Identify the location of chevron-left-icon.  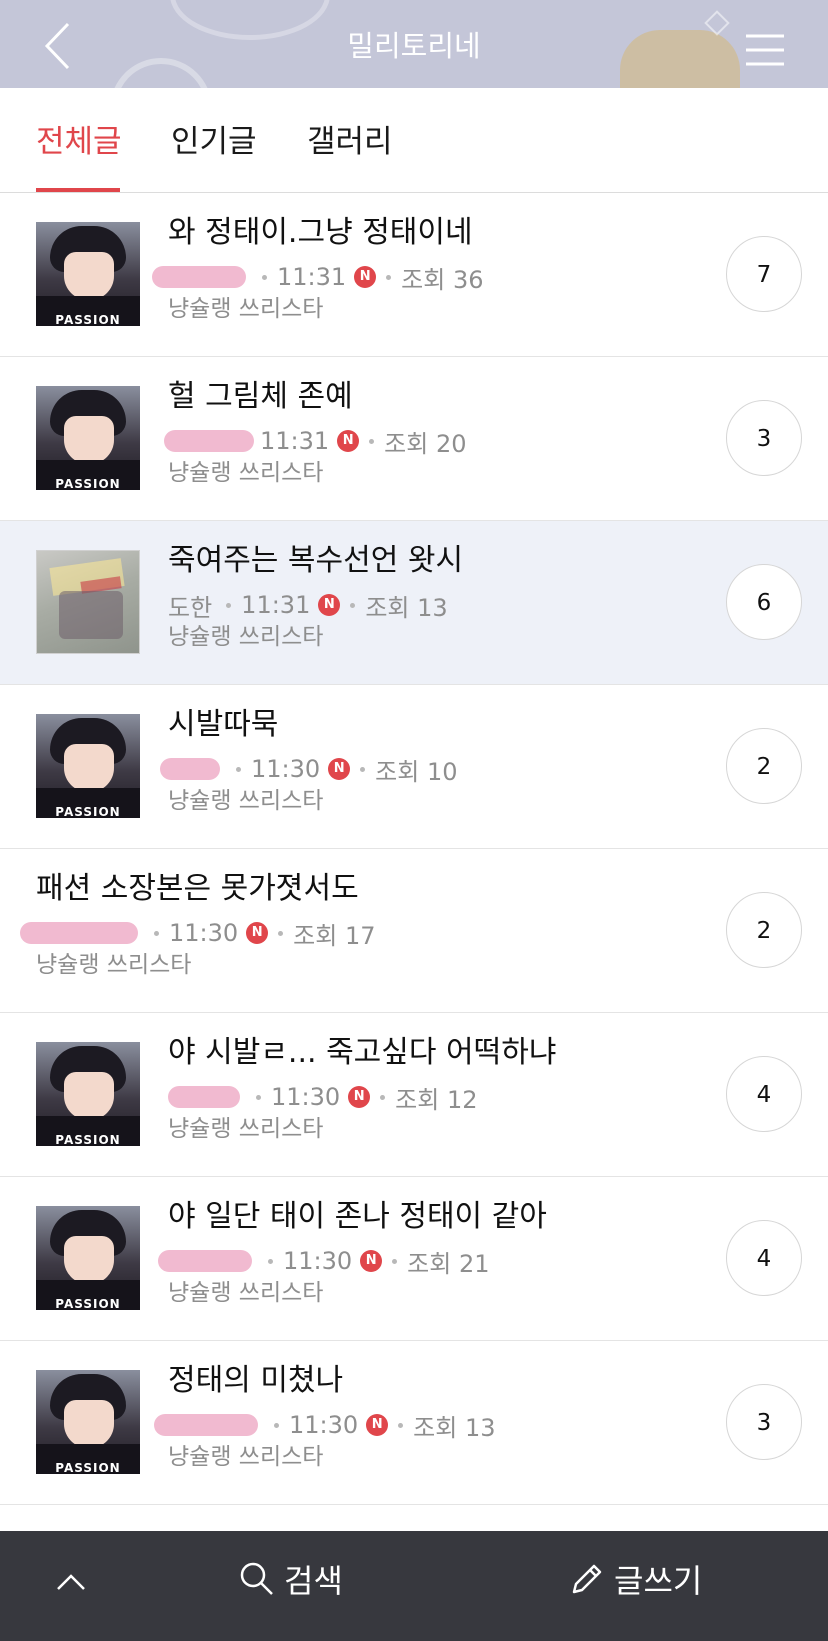
(57, 46).